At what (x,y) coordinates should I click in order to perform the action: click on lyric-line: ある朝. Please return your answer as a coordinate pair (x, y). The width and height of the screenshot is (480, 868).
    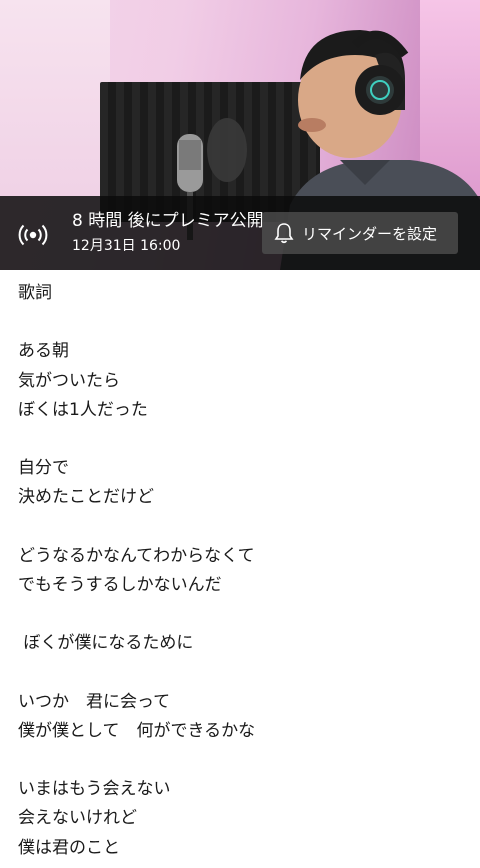
    Looking at the image, I should click on (43, 351).